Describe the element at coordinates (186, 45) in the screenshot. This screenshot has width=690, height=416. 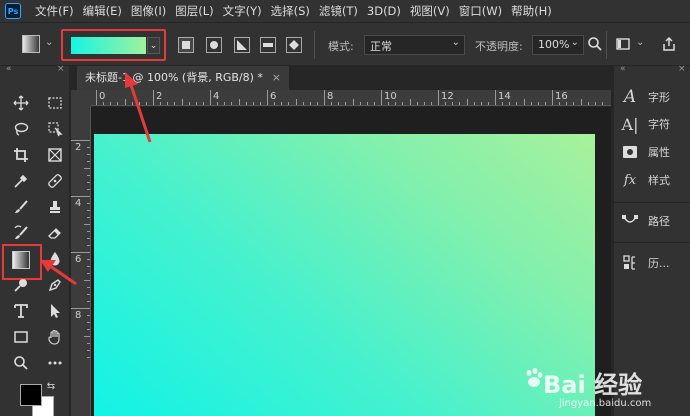
I see `linear-gradient-button` at that location.